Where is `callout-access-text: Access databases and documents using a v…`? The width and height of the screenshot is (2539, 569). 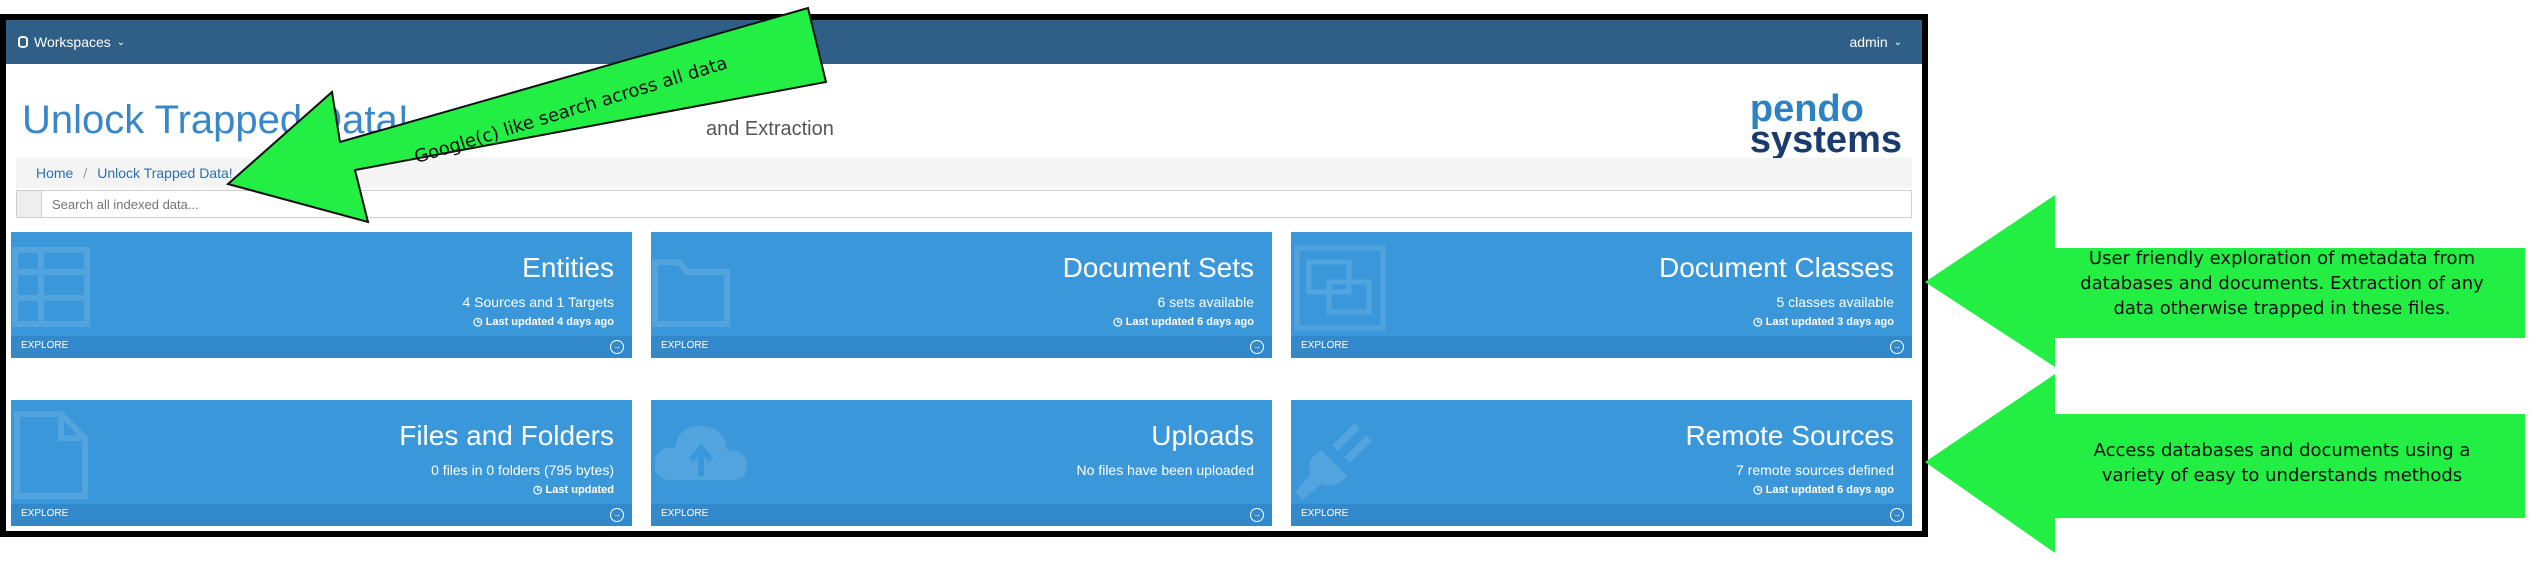
callout-access-text: Access databases and documents using a v… is located at coordinates (2282, 463).